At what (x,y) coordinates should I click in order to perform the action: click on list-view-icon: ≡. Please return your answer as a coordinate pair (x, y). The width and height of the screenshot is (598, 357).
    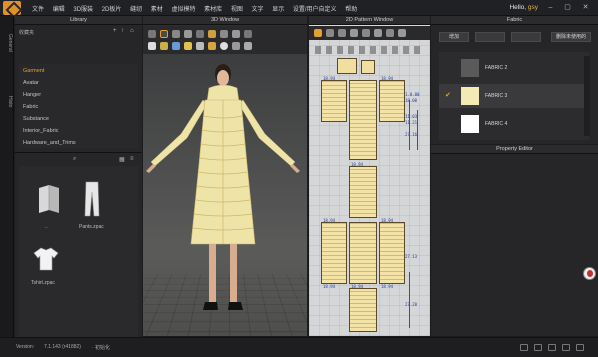
    Looking at the image, I should click on (132, 159).